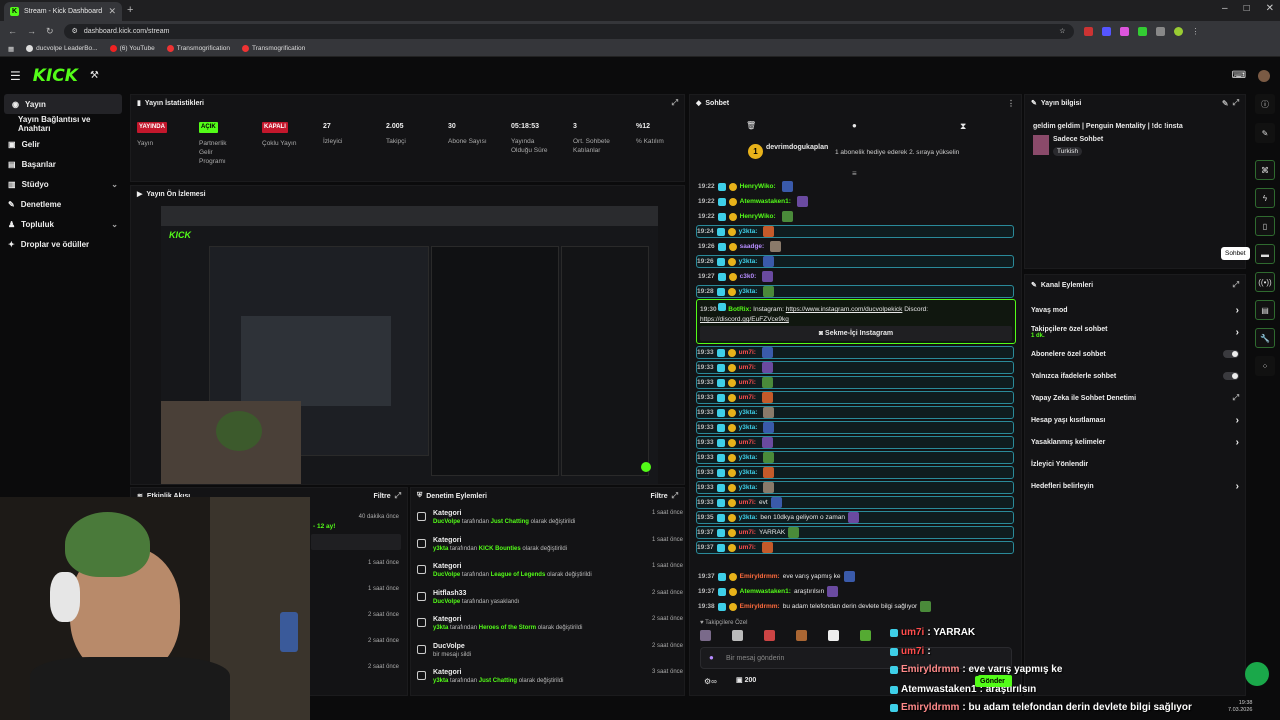  I want to click on document-icon: ▯, so click(1265, 226).